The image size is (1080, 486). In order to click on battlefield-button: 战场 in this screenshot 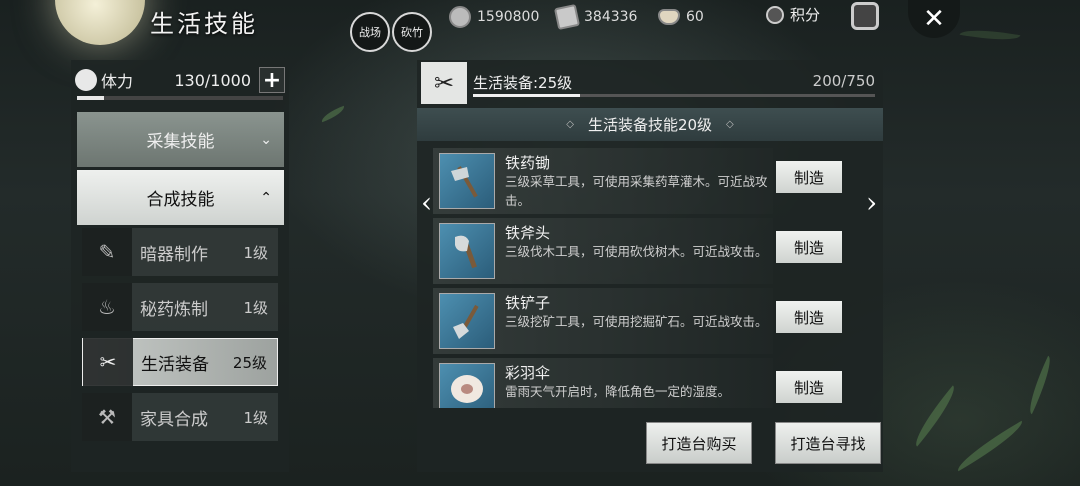, I will do `click(370, 32)`.